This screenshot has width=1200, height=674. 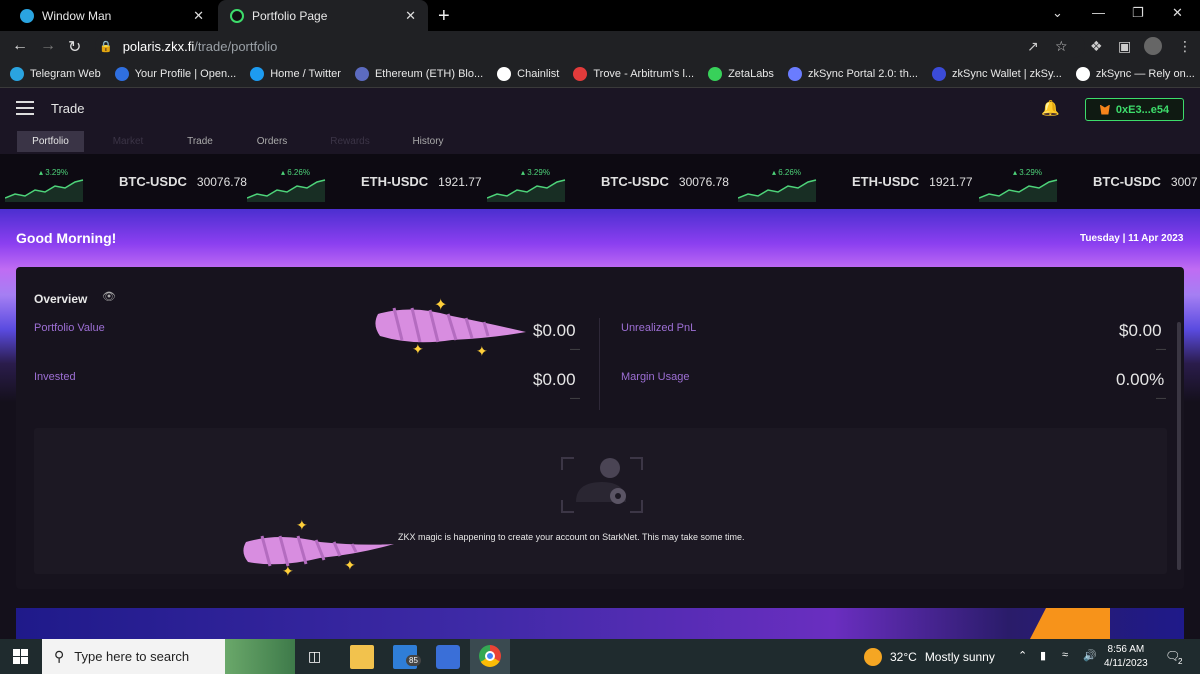 What do you see at coordinates (590, 46) in the screenshot?
I see `address-bar: 🔒 polaris.zkx.fi /trade/portfolio` at bounding box center [590, 46].